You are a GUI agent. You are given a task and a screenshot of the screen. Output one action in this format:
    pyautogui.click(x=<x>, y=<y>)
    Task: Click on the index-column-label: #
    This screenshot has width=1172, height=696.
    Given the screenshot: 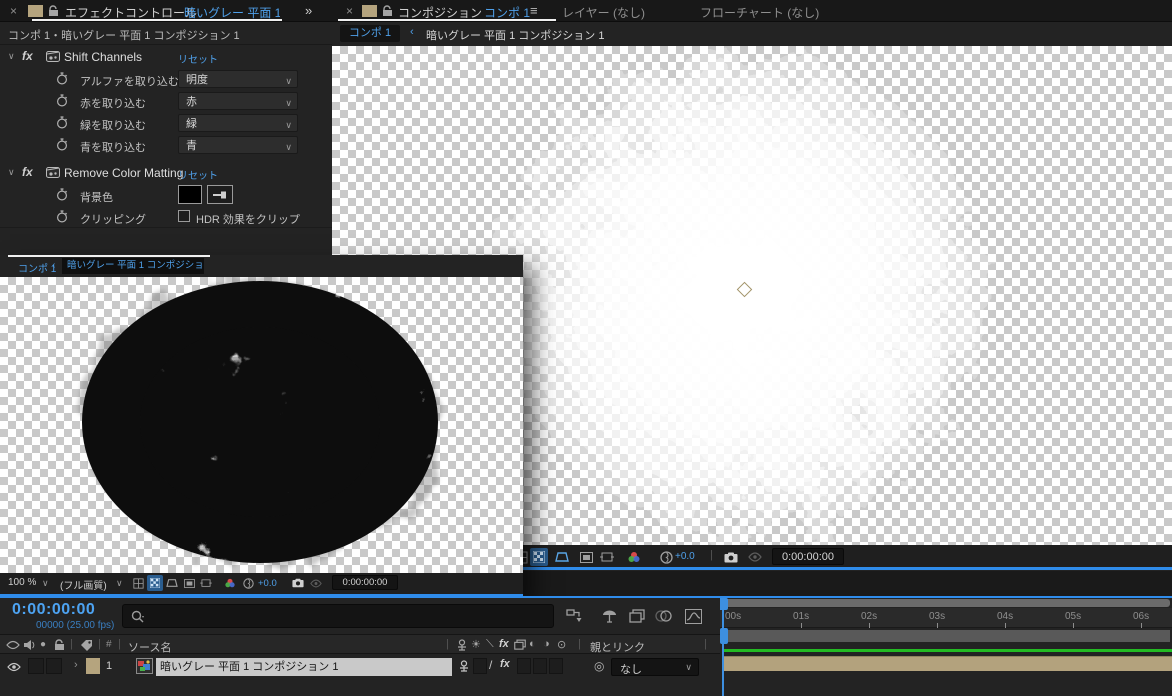 What is the action you would take?
    pyautogui.click(x=109, y=644)
    